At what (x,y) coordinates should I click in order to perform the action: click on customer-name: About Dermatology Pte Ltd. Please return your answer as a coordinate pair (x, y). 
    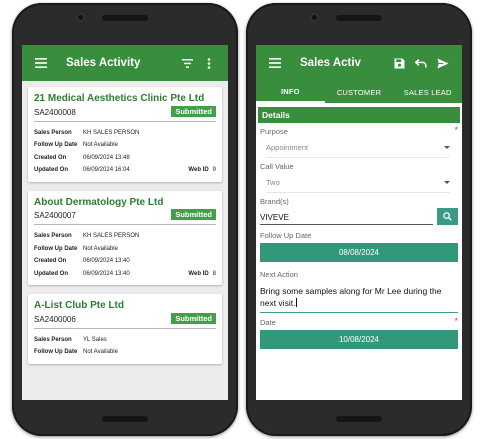
    Looking at the image, I should click on (99, 202).